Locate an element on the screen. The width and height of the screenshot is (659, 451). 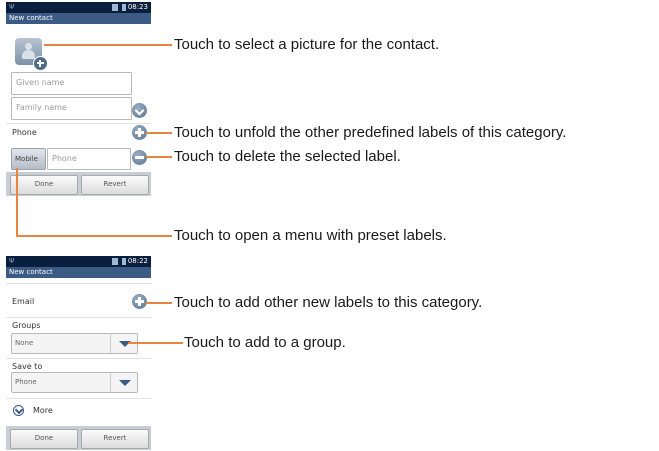
save-to-label: Save to is located at coordinates (27, 366).